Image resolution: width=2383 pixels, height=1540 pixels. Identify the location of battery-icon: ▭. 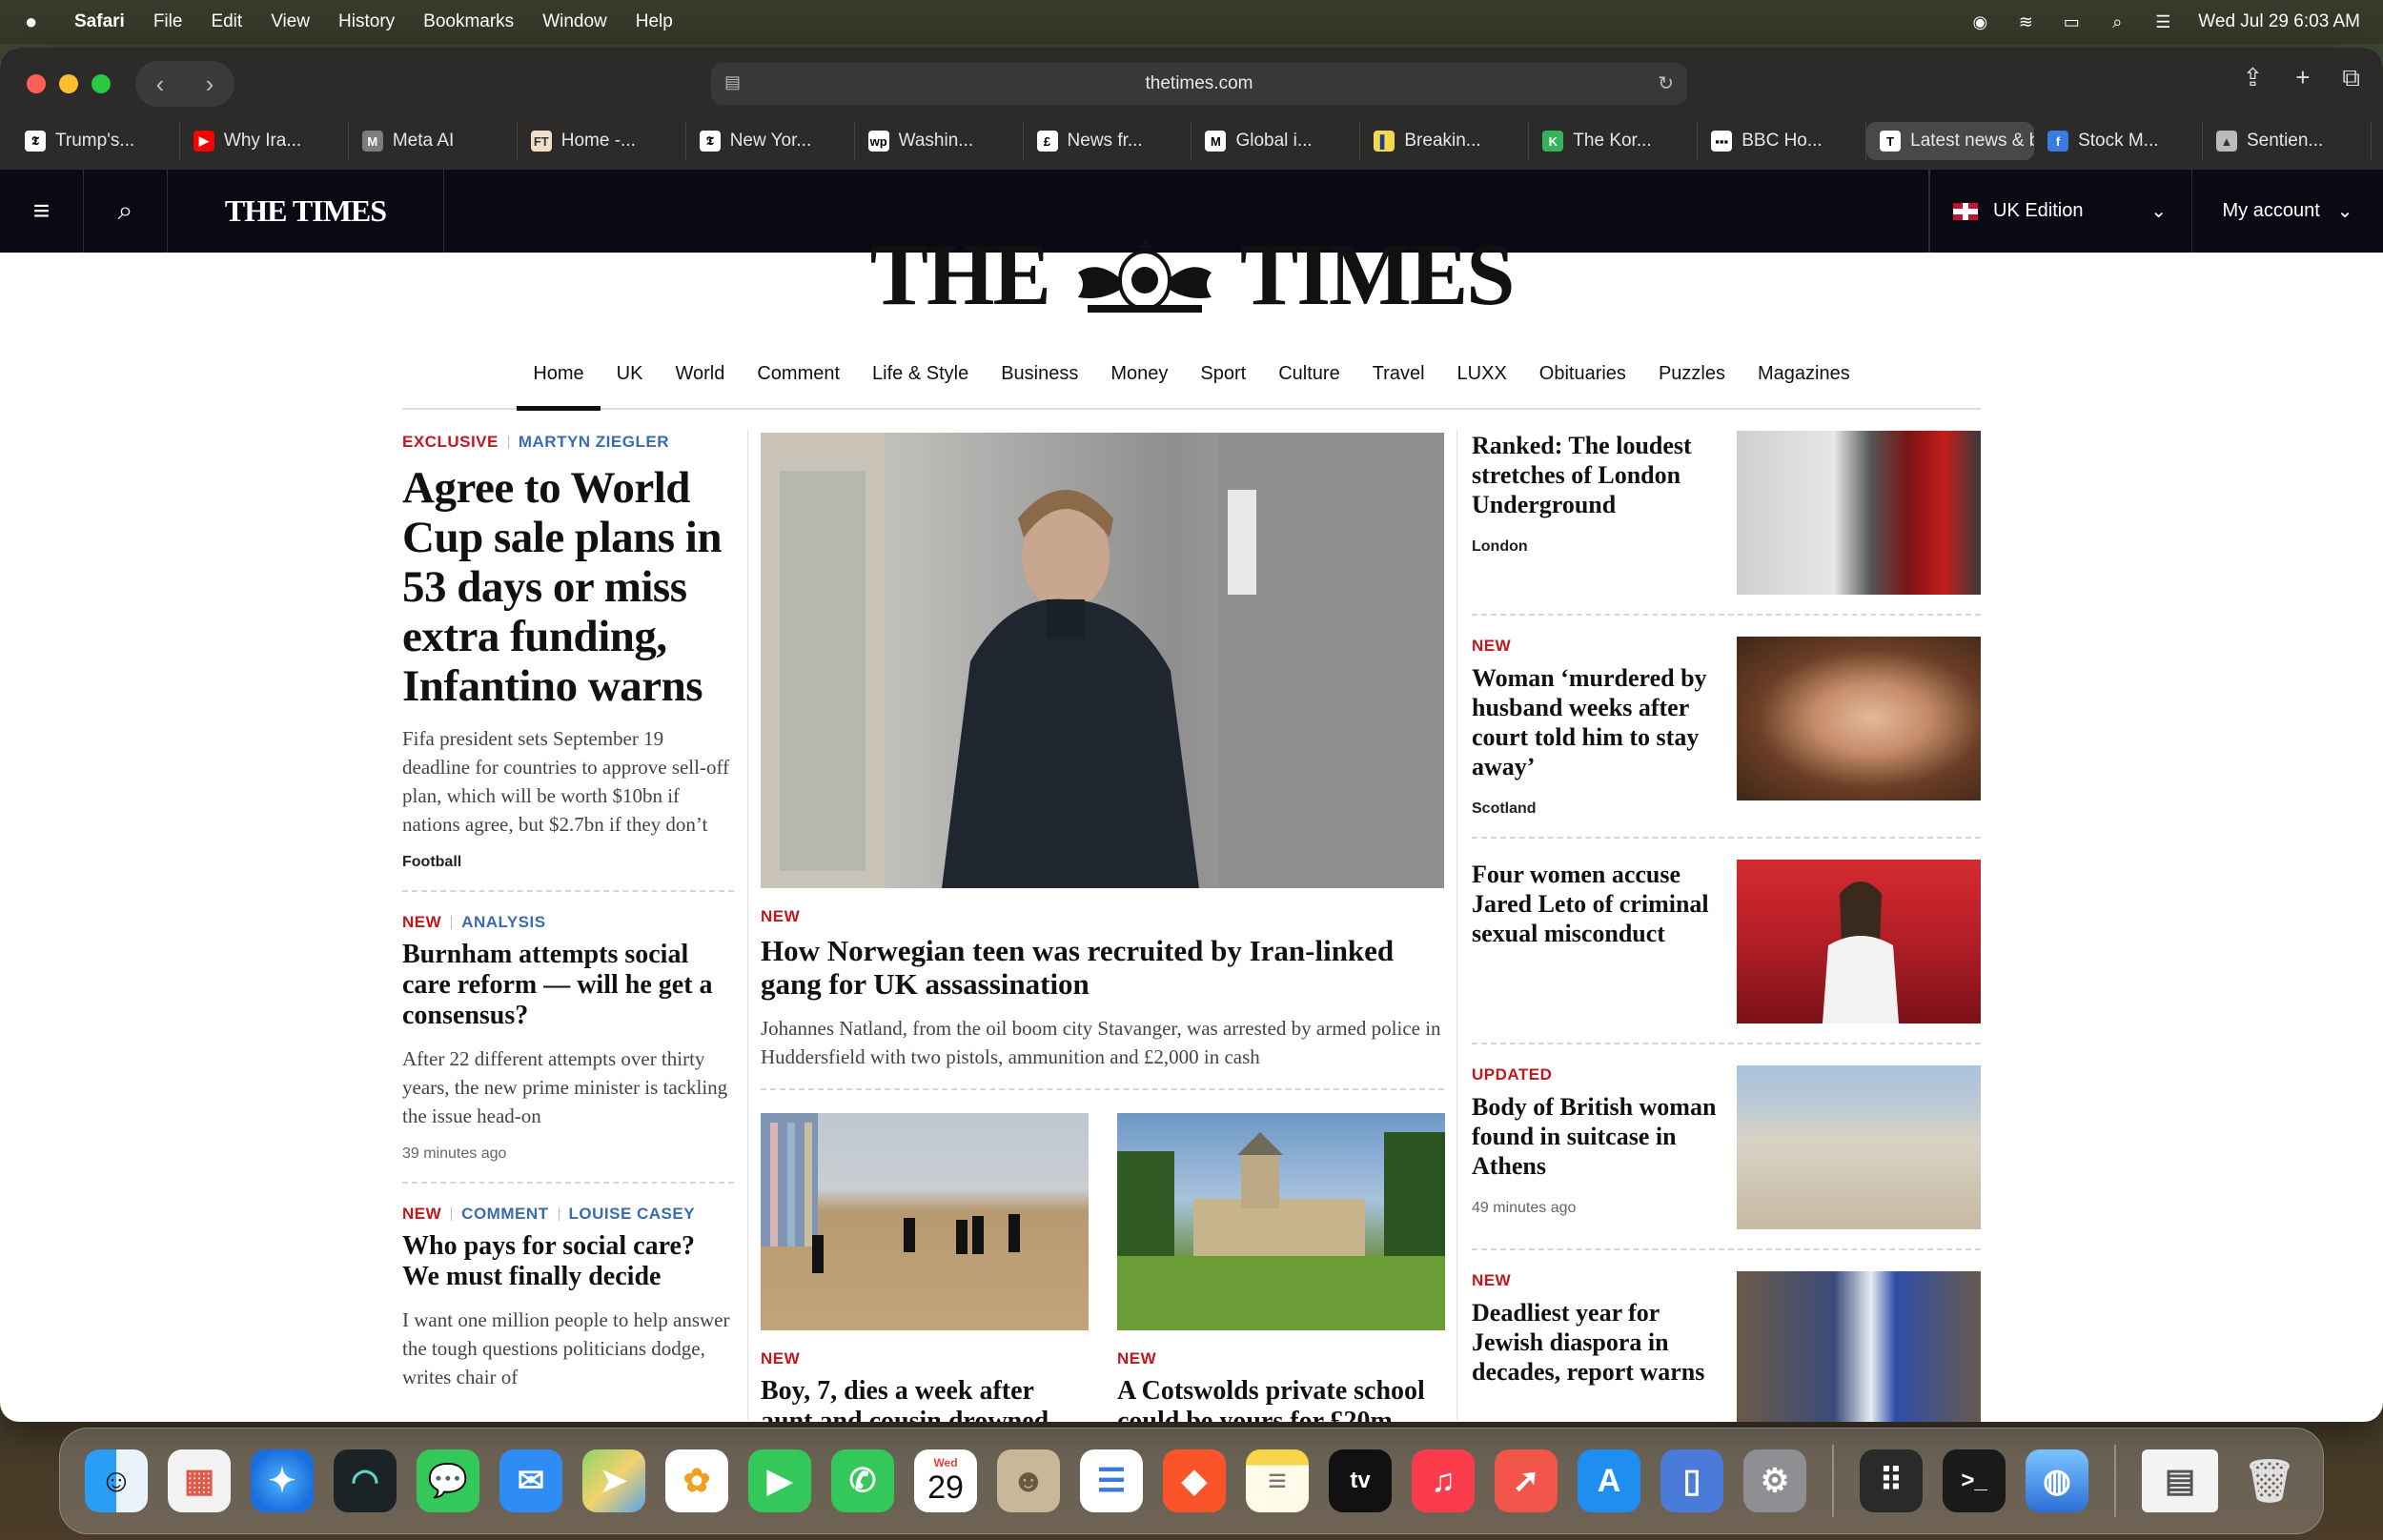
(2072, 21).